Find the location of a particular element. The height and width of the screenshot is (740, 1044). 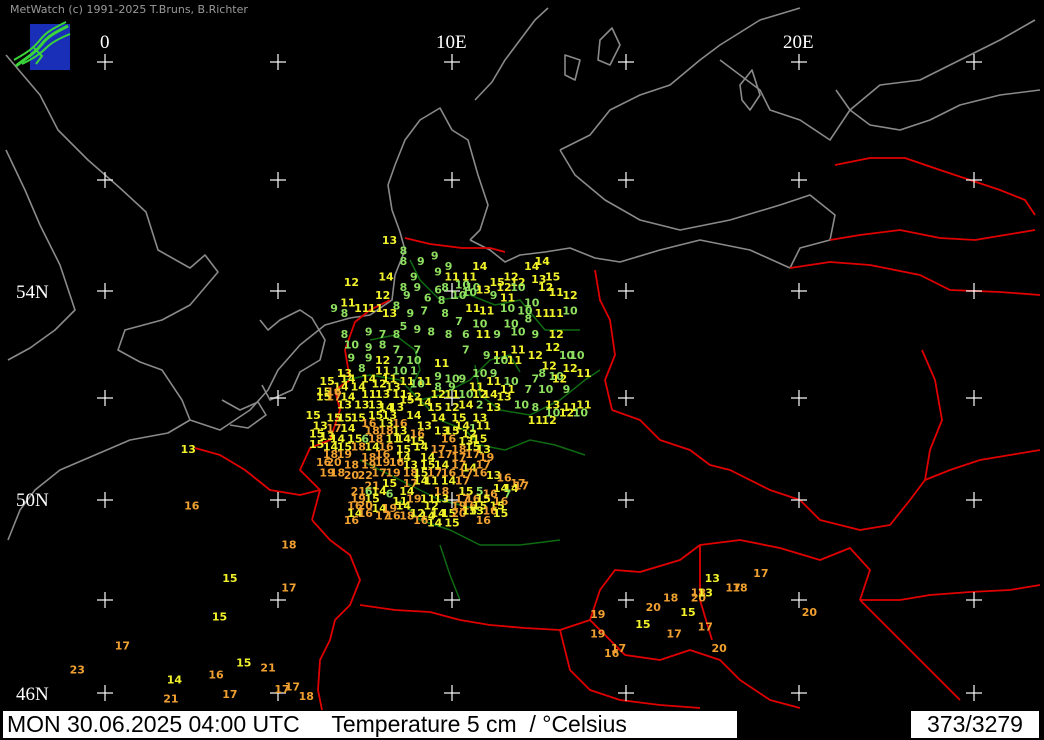

lat-label-46n: 46N is located at coordinates (32, 694).